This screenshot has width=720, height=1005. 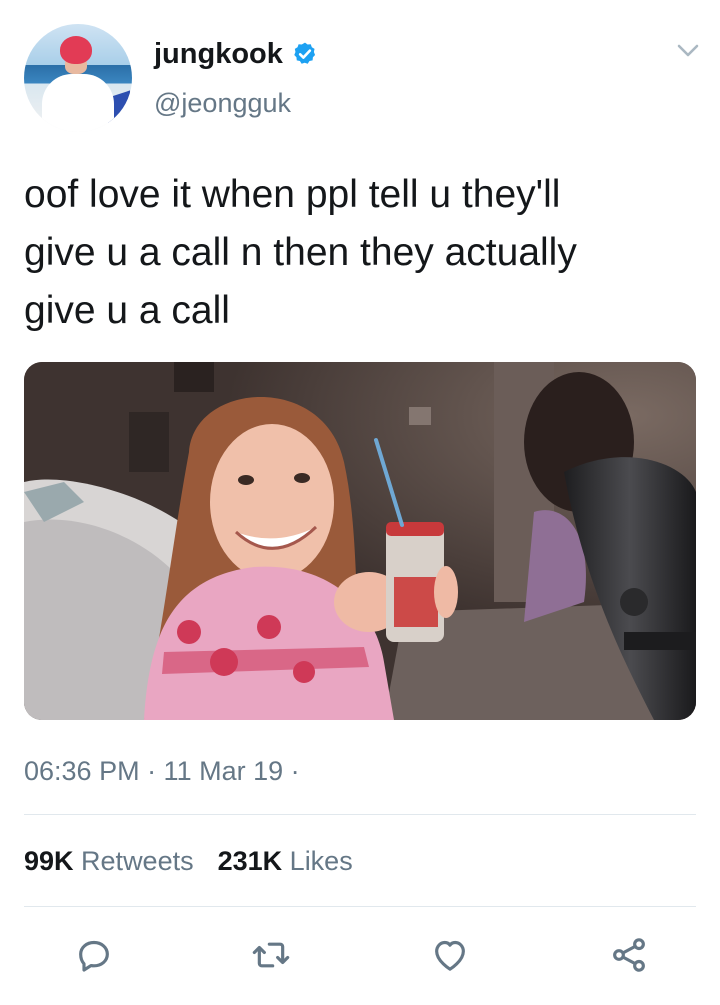 I want to click on retweets-label: Retweets, so click(x=137, y=861).